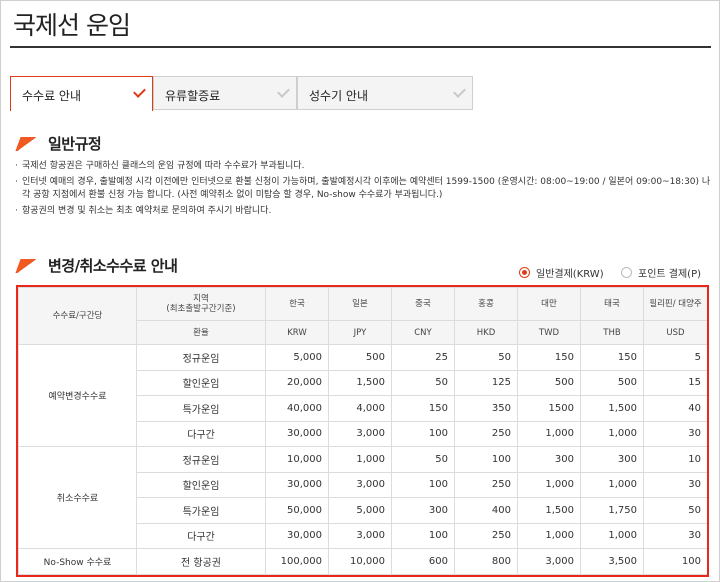 The height and width of the screenshot is (582, 720). I want to click on fee-value-cell: 10, so click(675, 459).